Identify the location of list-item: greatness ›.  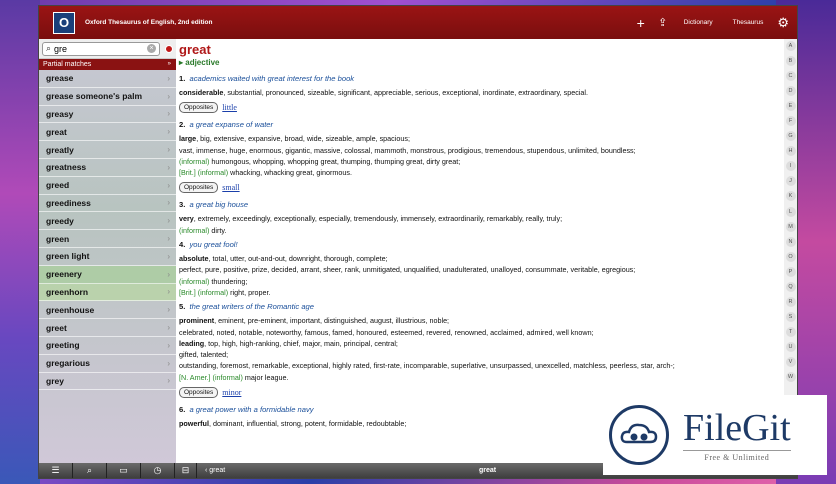
(107, 168).